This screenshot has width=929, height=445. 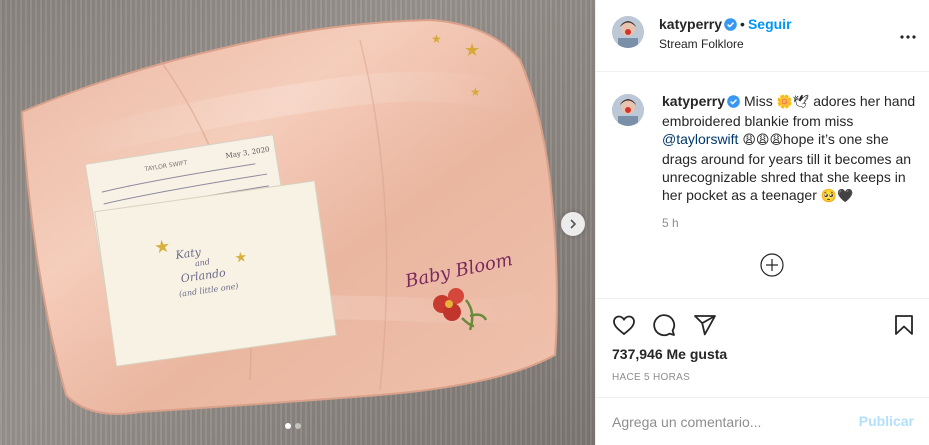 I want to click on publish-button: Publicar, so click(x=886, y=421).